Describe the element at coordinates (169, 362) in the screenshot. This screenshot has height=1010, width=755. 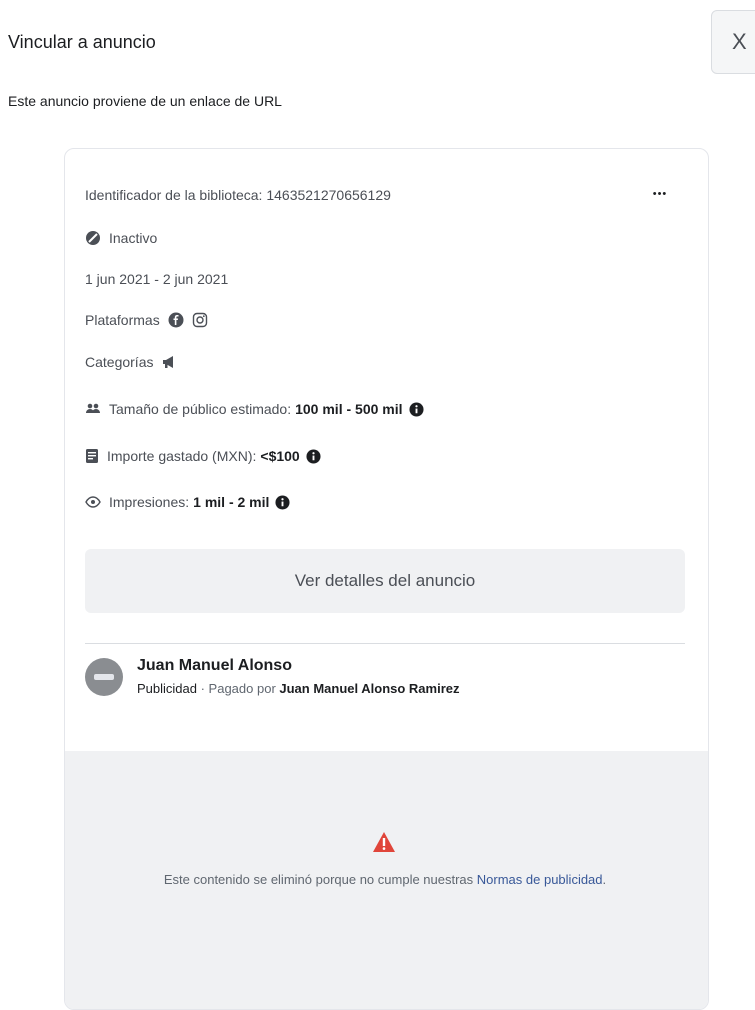
I see `megaphone-icon` at that location.